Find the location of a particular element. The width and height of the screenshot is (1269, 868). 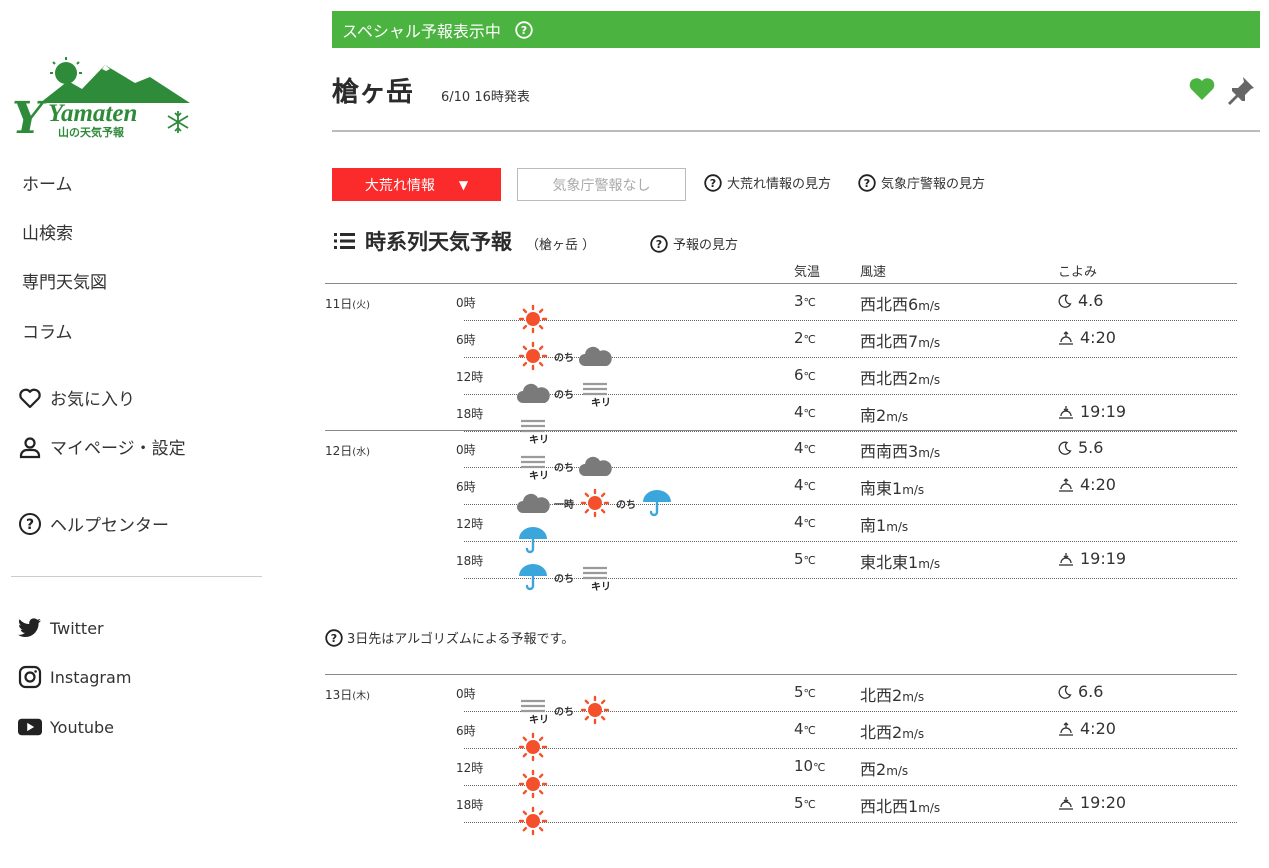

forecast-temp: 10℃ is located at coordinates (810, 766).